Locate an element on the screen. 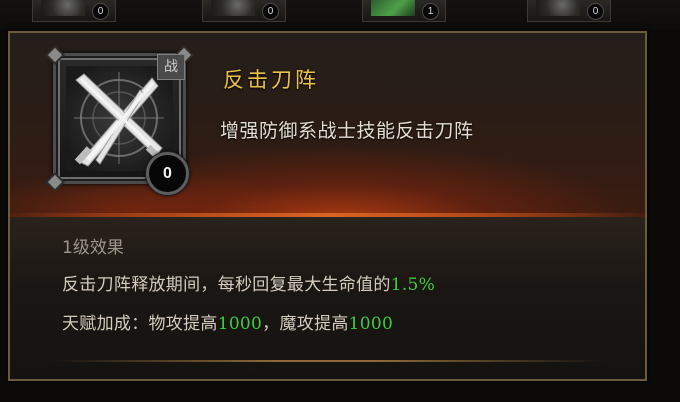  effect-text: 天赋加成：物攻提高 is located at coordinates (140, 324).